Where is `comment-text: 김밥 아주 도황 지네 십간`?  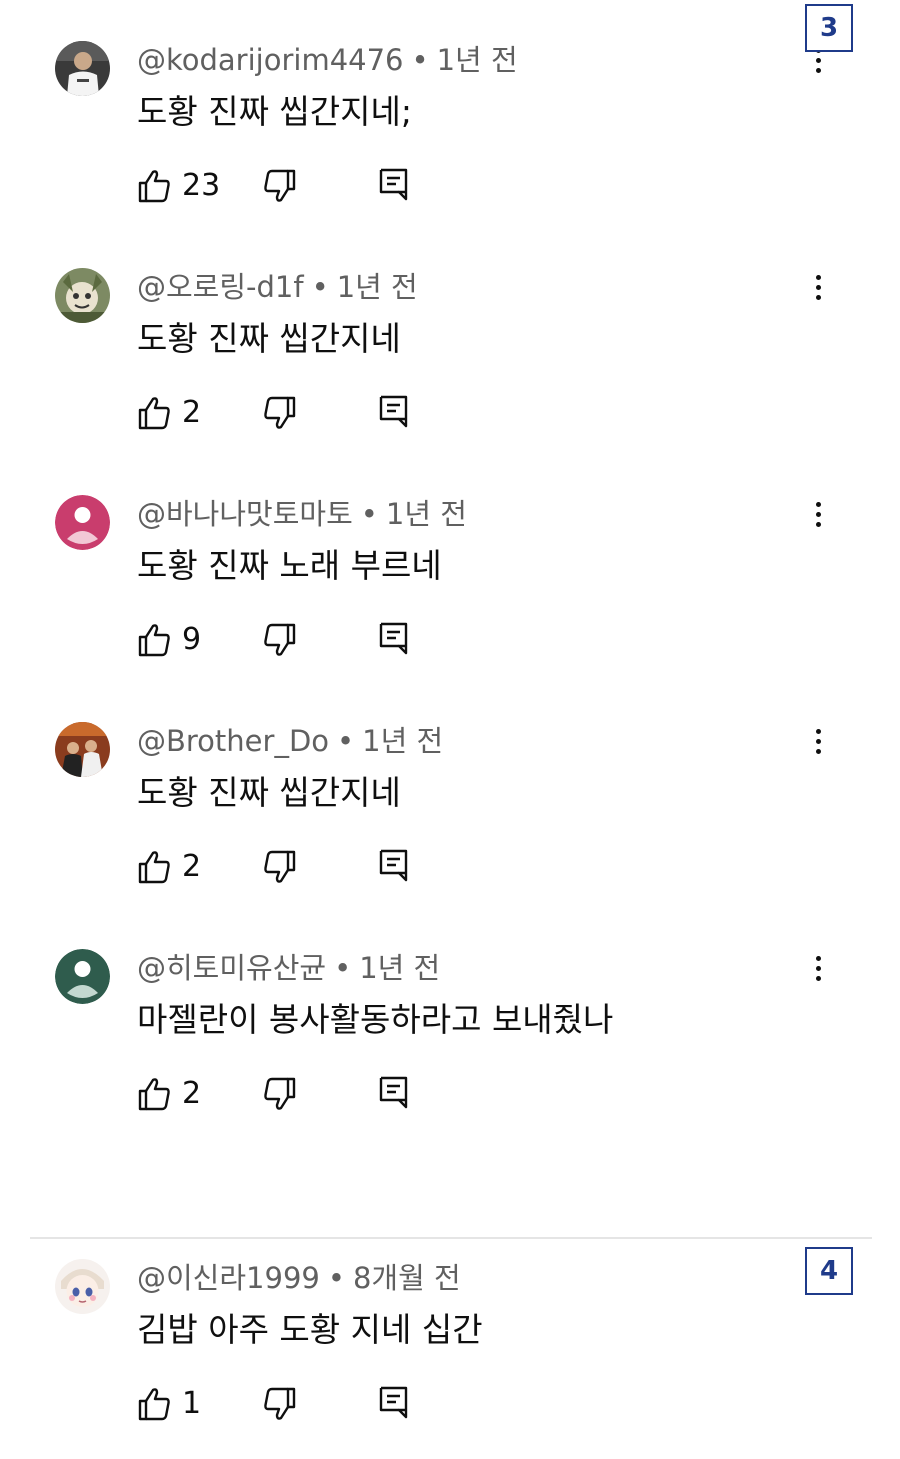
comment-text: 김밥 아주 도황 지네 십간 is located at coordinates (310, 1329).